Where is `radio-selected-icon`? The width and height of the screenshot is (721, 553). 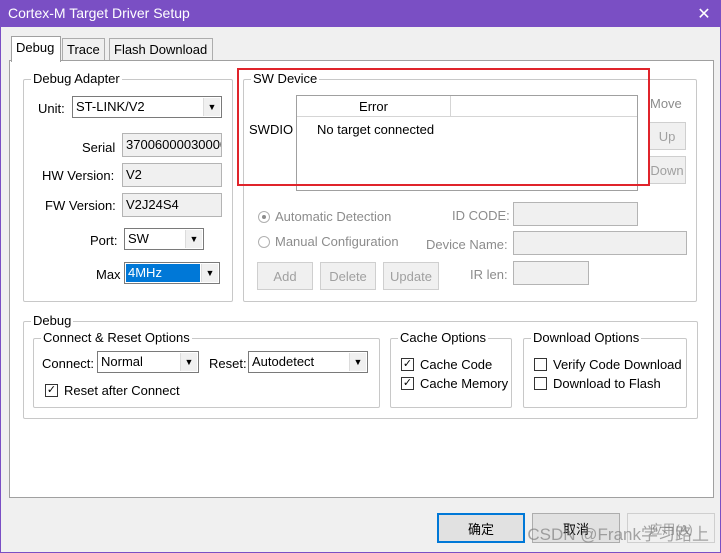 radio-selected-icon is located at coordinates (264, 216).